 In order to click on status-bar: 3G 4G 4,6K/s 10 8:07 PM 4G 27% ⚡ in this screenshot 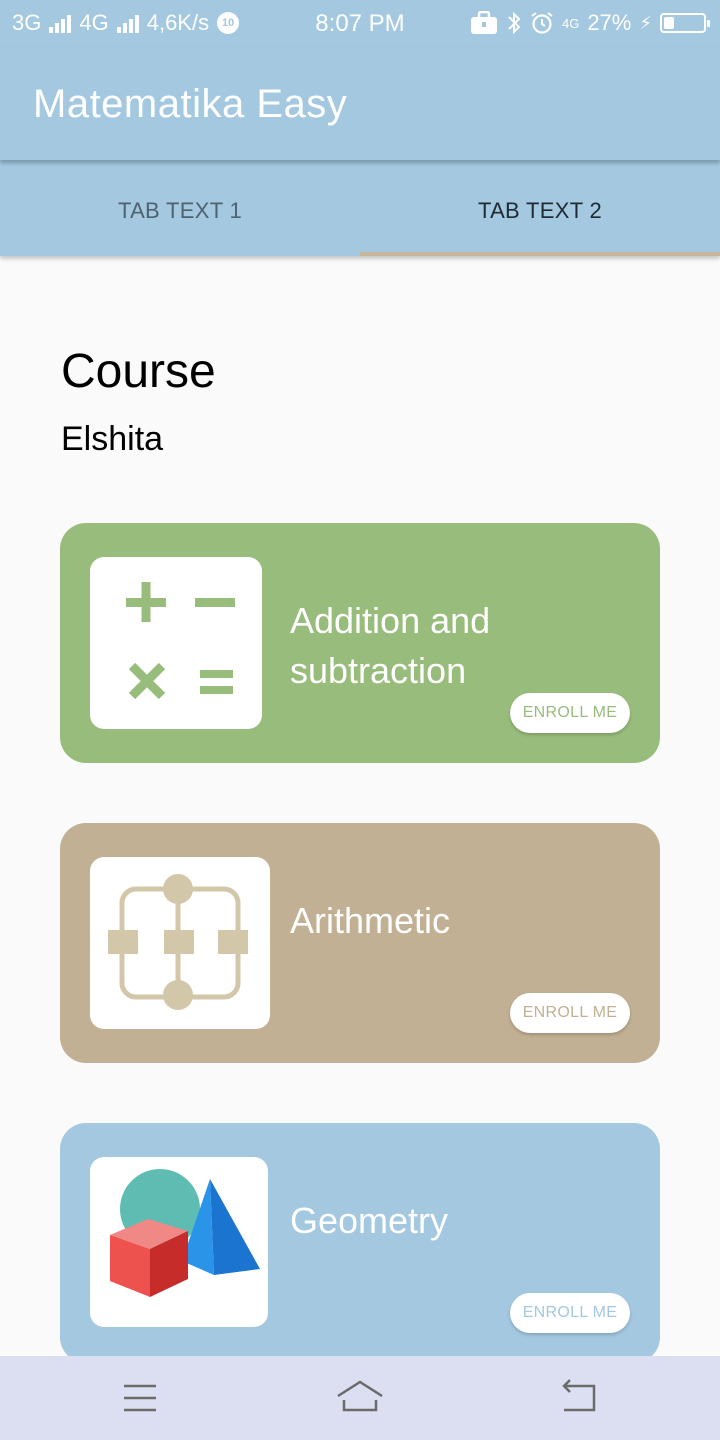, I will do `click(360, 24)`.